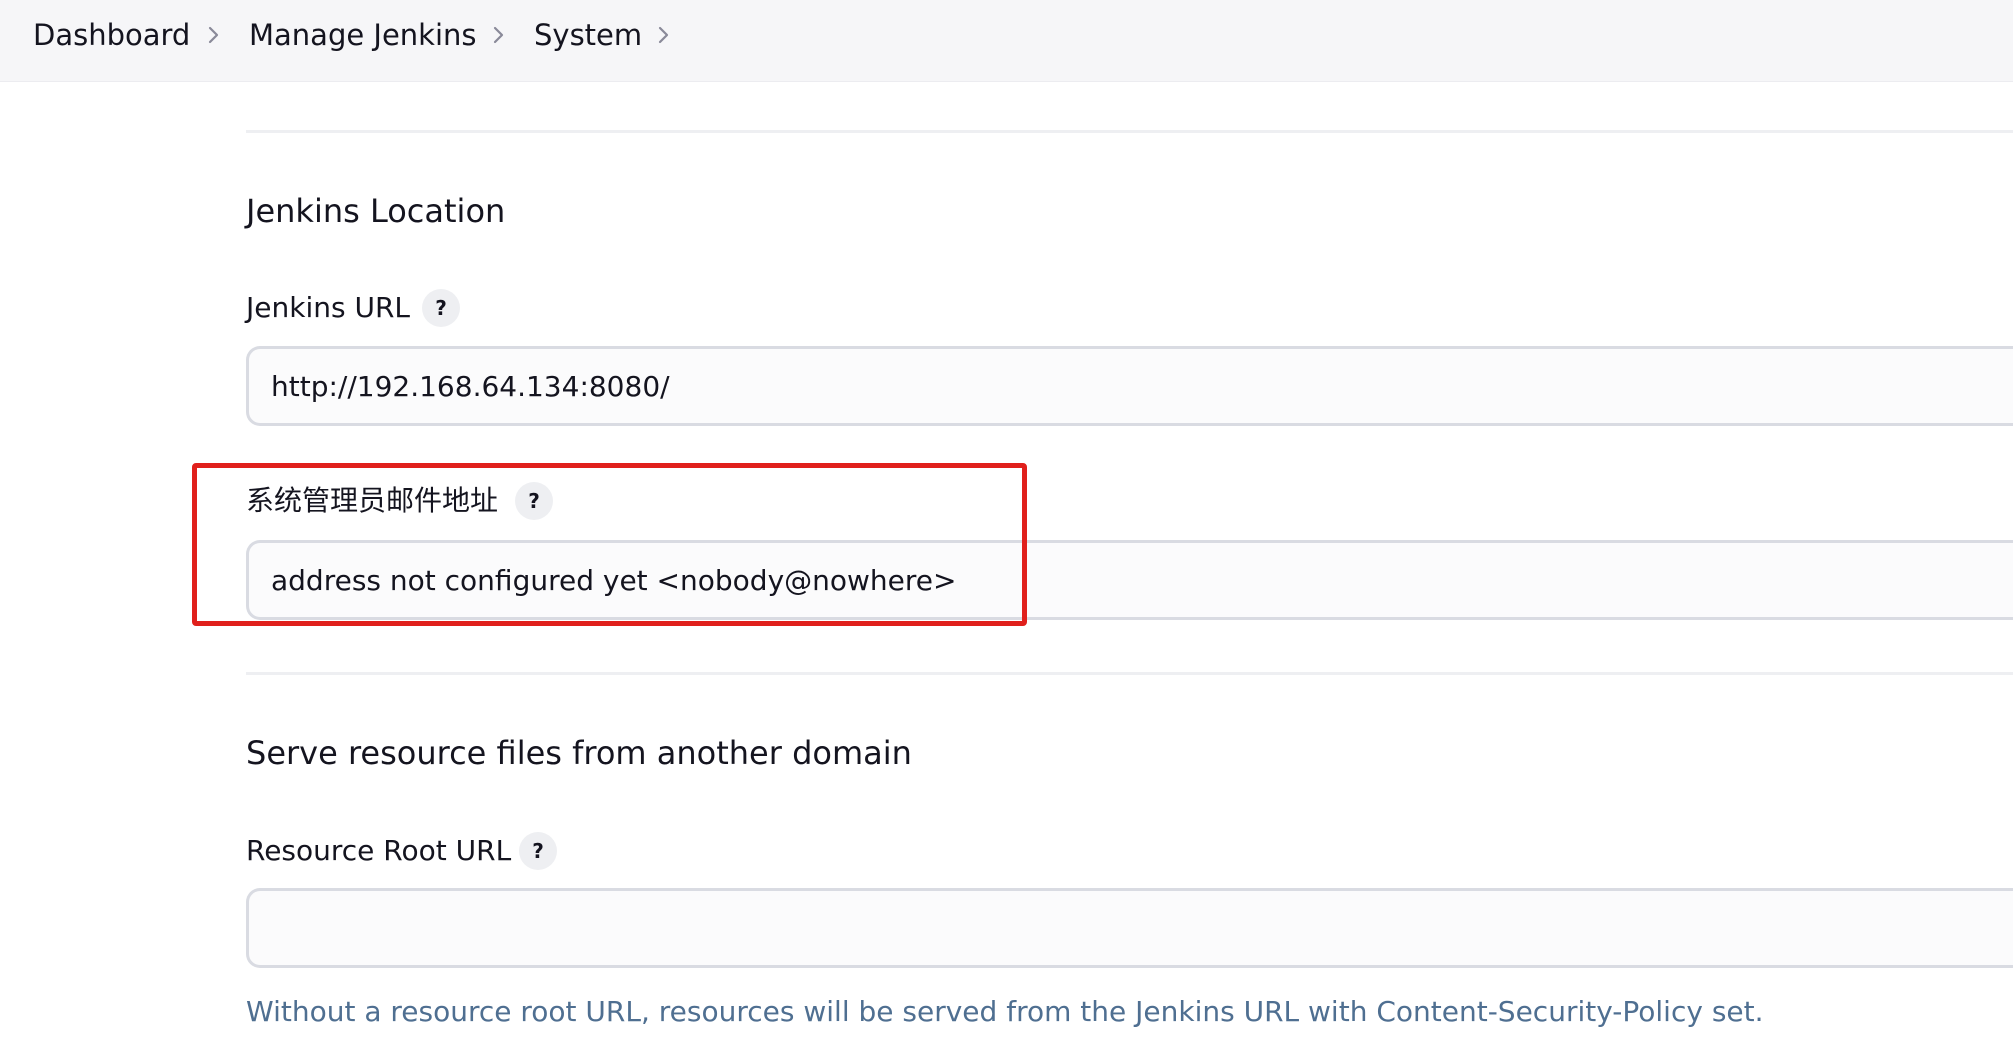 The height and width of the screenshot is (1051, 2013). I want to click on section-title-resource-domain: Serve resource files from another domain, so click(579, 753).